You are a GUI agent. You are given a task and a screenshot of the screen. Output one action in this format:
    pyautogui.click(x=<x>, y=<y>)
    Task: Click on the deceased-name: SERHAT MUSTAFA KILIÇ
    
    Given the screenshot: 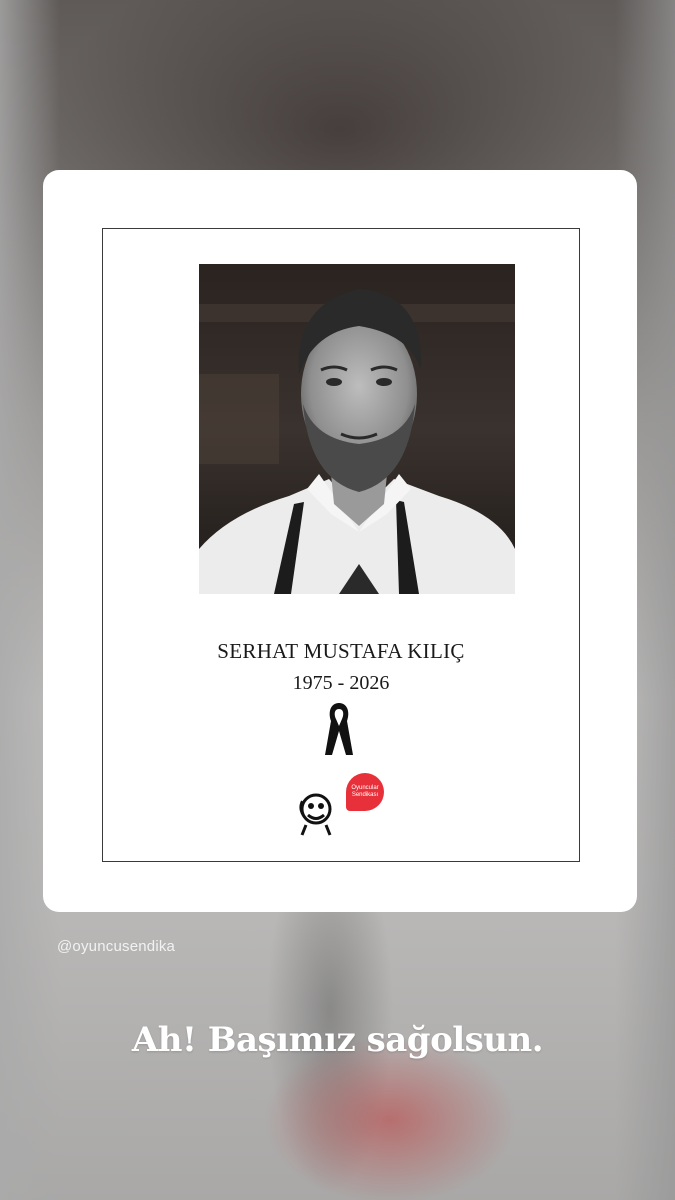 What is the action you would take?
    pyautogui.click(x=341, y=651)
    